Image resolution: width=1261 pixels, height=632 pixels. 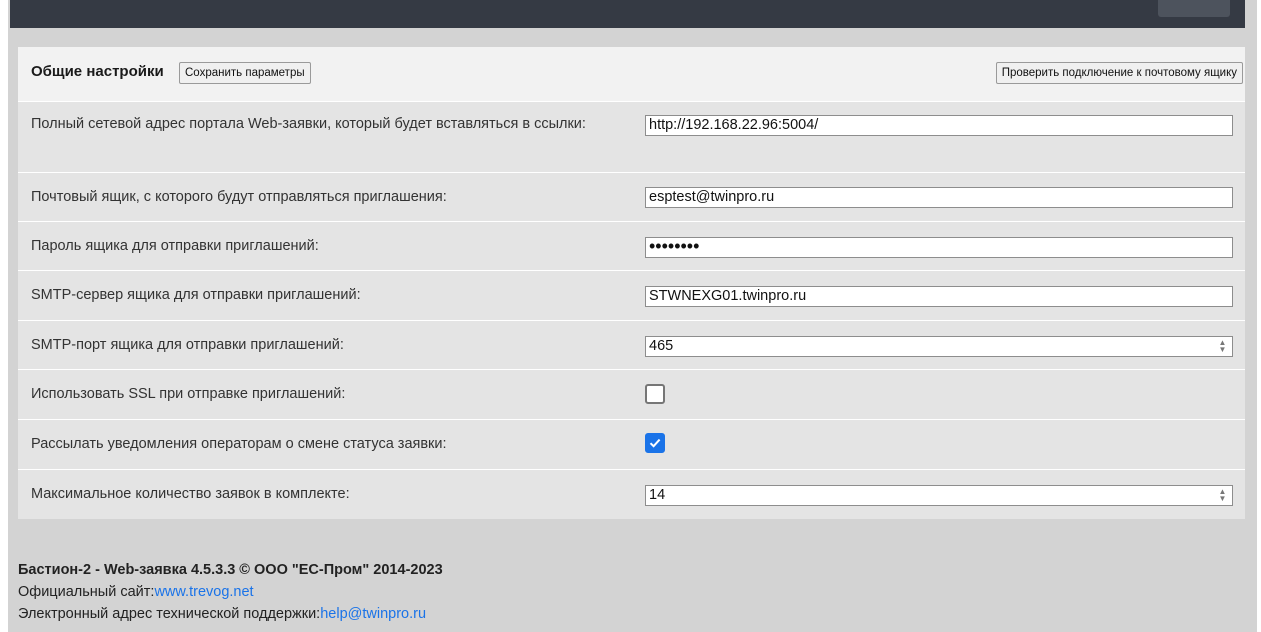 What do you see at coordinates (939, 247) in the screenshot?
I see `password-input: ••••••••` at bounding box center [939, 247].